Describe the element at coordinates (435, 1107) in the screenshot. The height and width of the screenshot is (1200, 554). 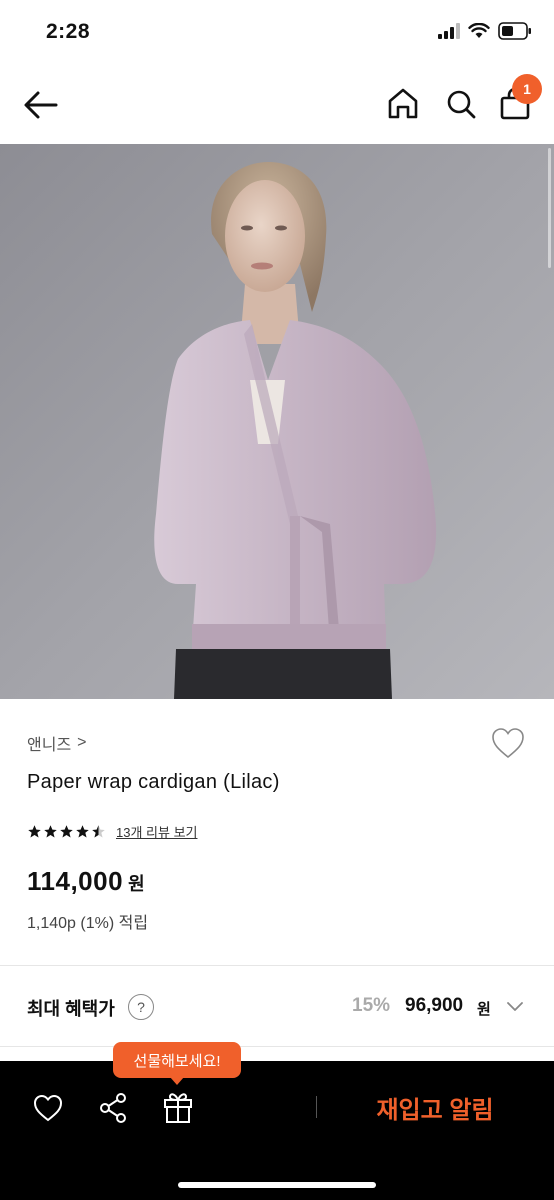
I see `restock-alert-button: 재입고 알림` at that location.